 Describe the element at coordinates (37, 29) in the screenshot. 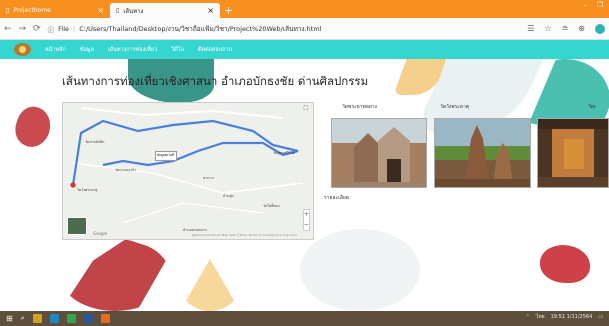

I see `refresh-icon: ⟳` at that location.